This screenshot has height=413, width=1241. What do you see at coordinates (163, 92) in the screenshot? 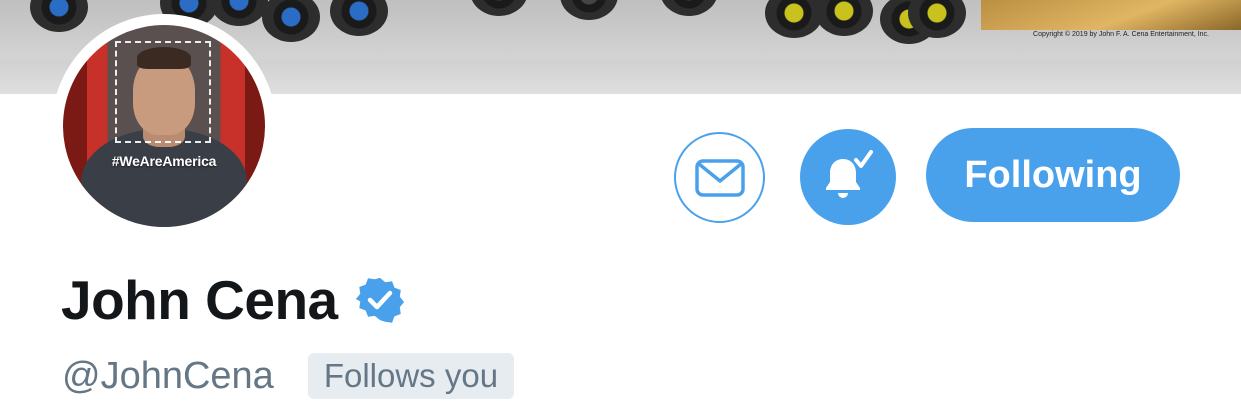
I see `avatar-dashed-frame` at bounding box center [163, 92].